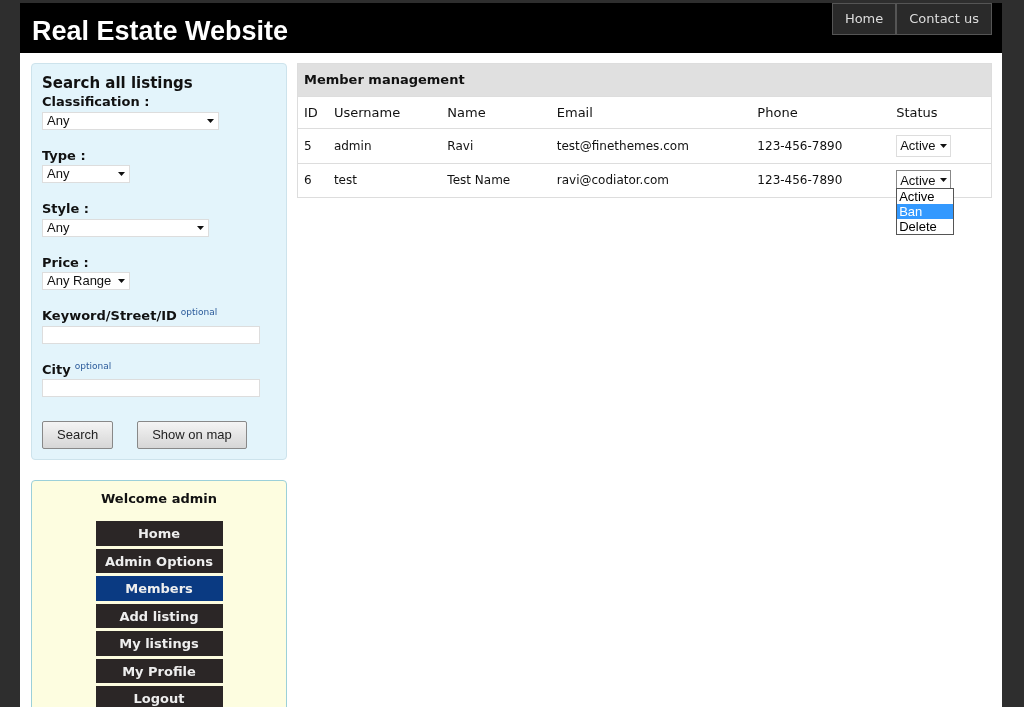  I want to click on status-select: Active, so click(923, 146).